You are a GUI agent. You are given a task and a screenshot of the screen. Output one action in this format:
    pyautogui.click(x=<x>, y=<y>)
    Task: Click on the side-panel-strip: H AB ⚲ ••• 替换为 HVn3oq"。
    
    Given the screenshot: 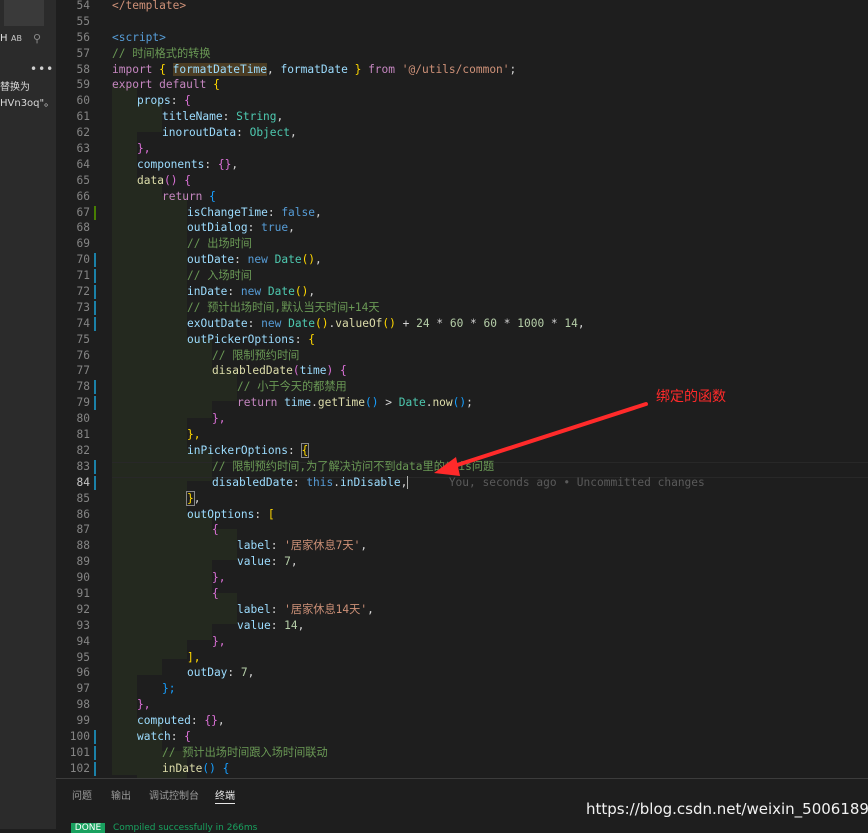 What is the action you would take?
    pyautogui.click(x=28, y=414)
    